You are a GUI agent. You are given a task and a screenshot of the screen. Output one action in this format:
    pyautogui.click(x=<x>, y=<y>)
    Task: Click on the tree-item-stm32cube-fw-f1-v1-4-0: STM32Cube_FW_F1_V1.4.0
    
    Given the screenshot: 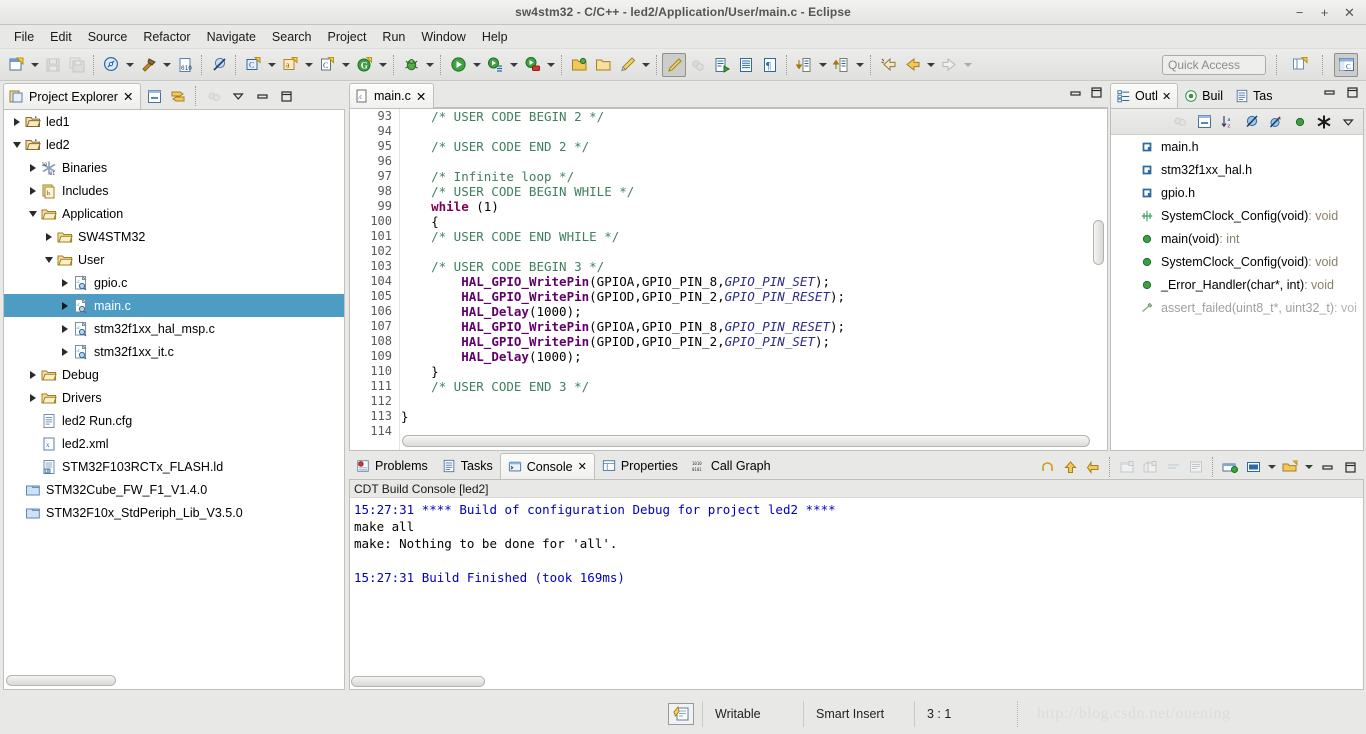 What is the action you would take?
    pyautogui.click(x=174, y=489)
    